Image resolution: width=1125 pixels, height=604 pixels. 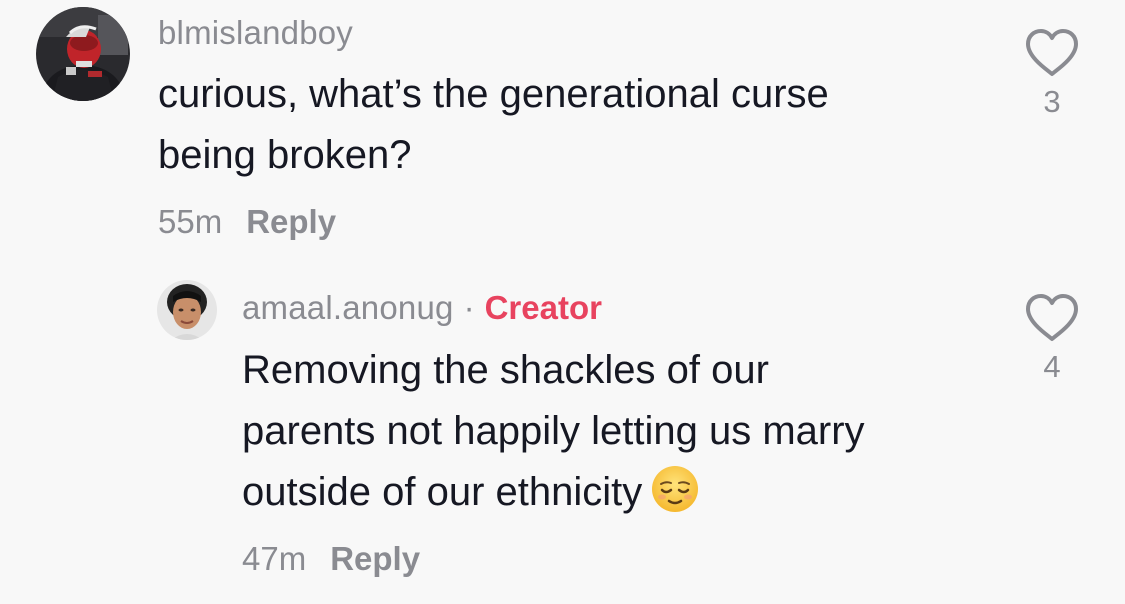 I want to click on like-count: 3, so click(x=1052, y=101).